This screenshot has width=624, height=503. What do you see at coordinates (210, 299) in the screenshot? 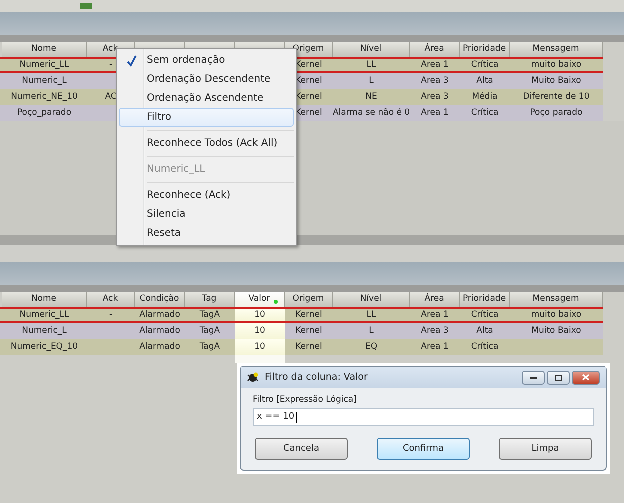
I see `column-header: Tag` at bounding box center [210, 299].